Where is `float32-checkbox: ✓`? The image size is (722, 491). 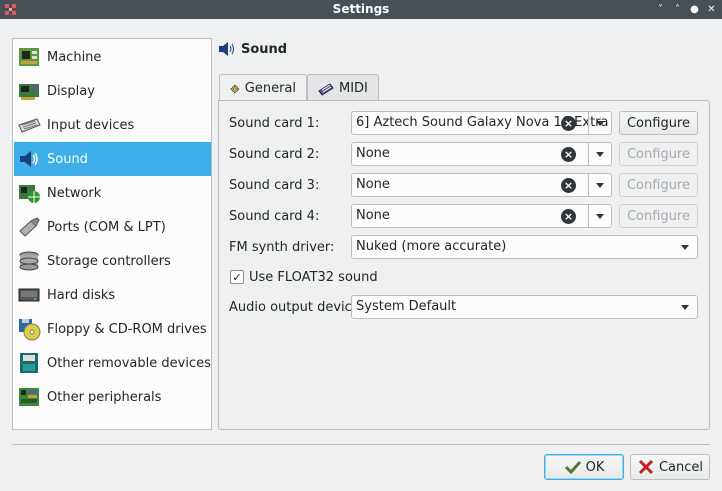
float32-checkbox: ✓ is located at coordinates (237, 277).